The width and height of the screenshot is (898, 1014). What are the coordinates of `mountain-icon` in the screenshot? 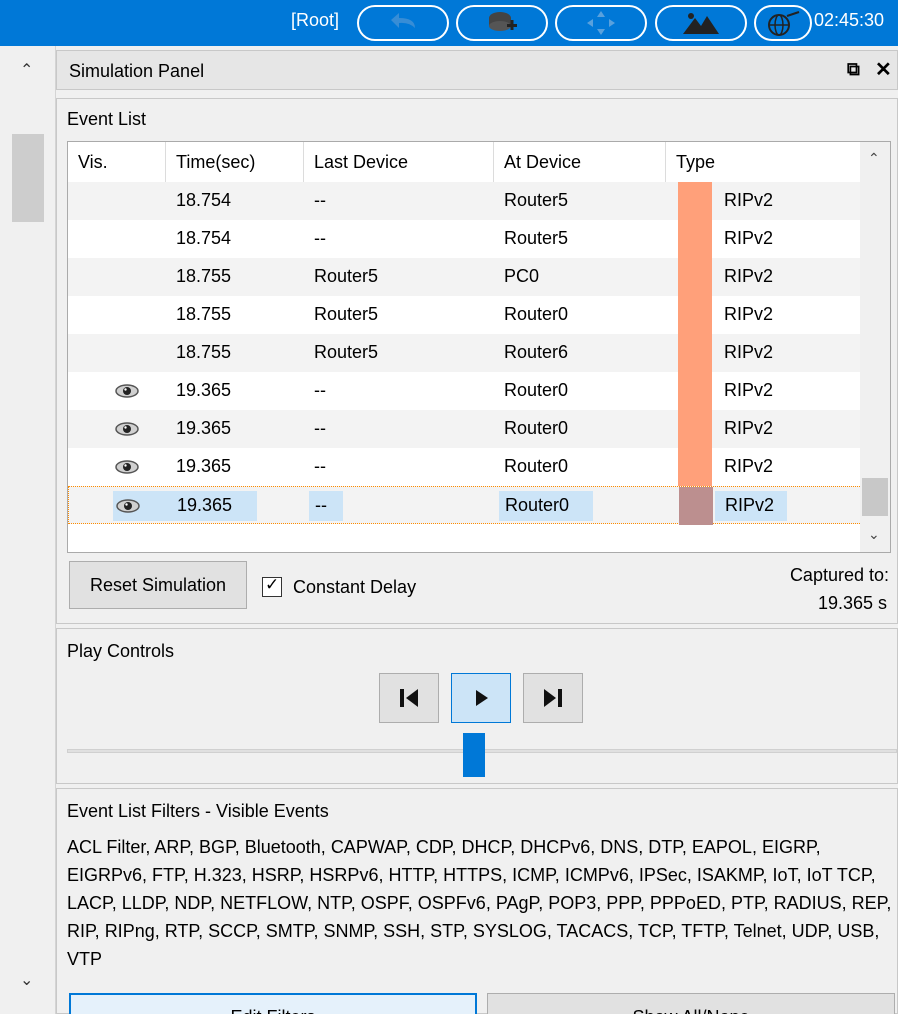 It's located at (701, 23).